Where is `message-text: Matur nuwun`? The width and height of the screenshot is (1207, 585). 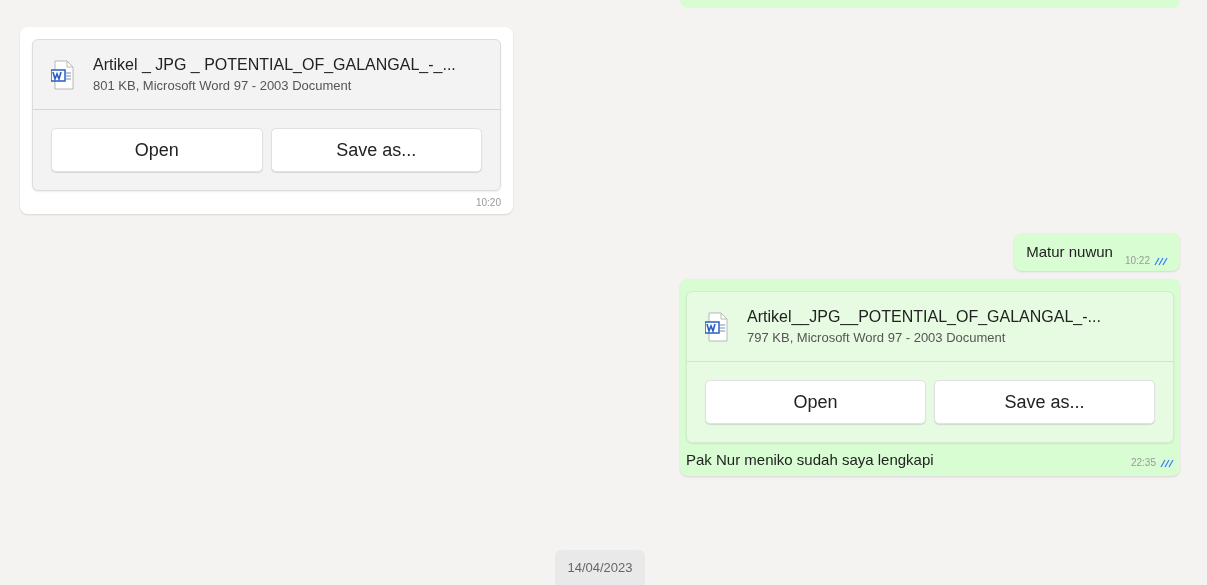
message-text: Matur nuwun is located at coordinates (1069, 252).